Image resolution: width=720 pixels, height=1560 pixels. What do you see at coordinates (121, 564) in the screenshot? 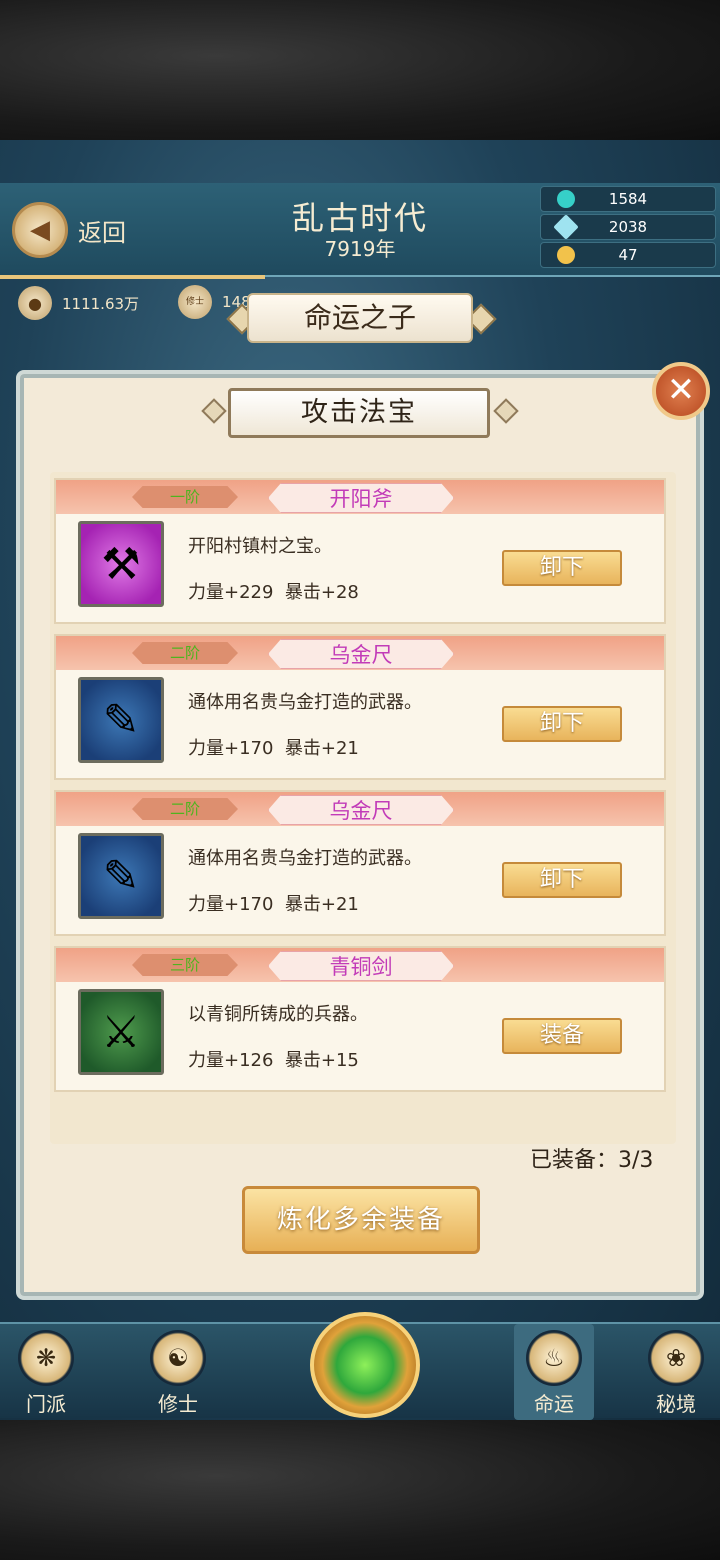
I see `axe-icon: ⚒` at bounding box center [121, 564].